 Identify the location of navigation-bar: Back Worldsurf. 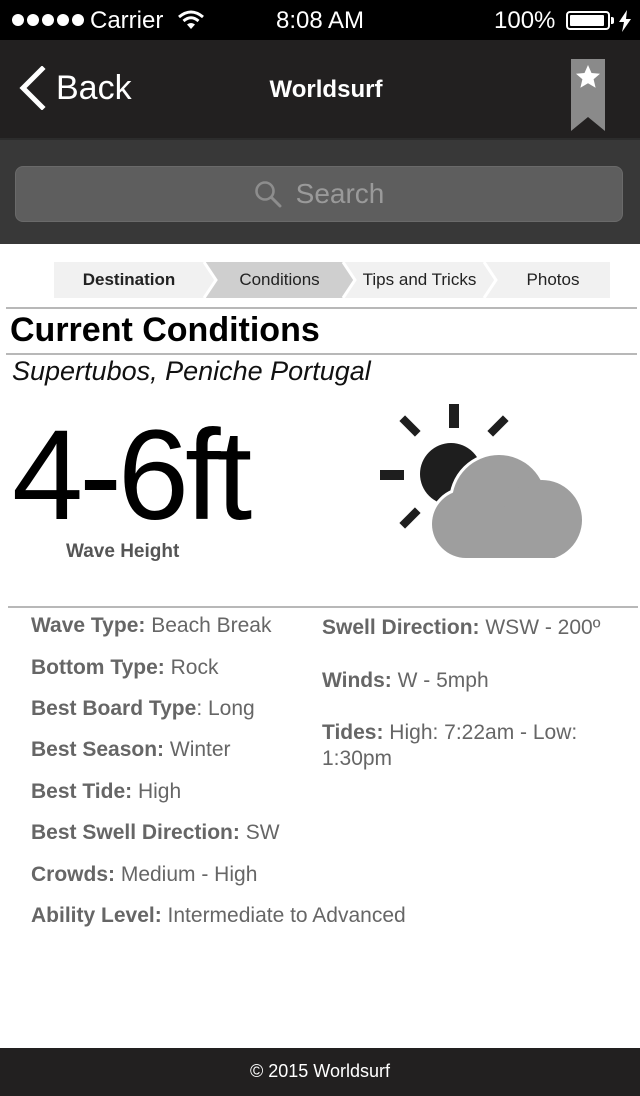
(320, 89).